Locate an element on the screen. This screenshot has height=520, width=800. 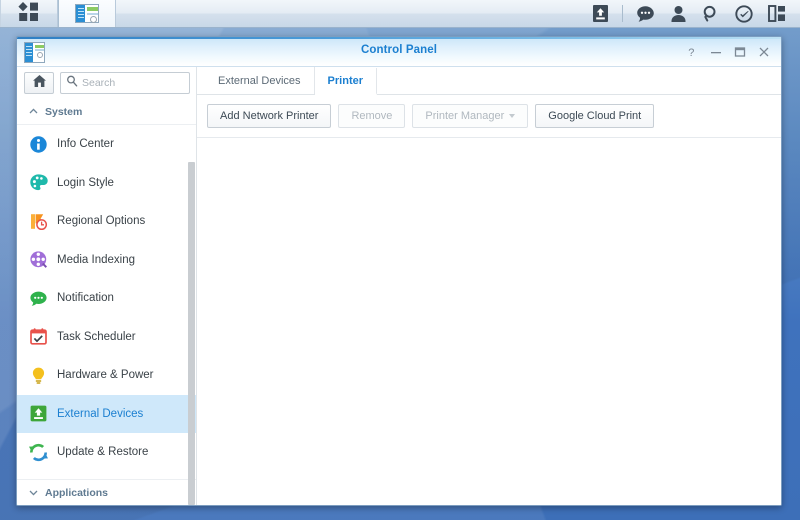
taskbar-right-group is located at coordinates (692, 13).